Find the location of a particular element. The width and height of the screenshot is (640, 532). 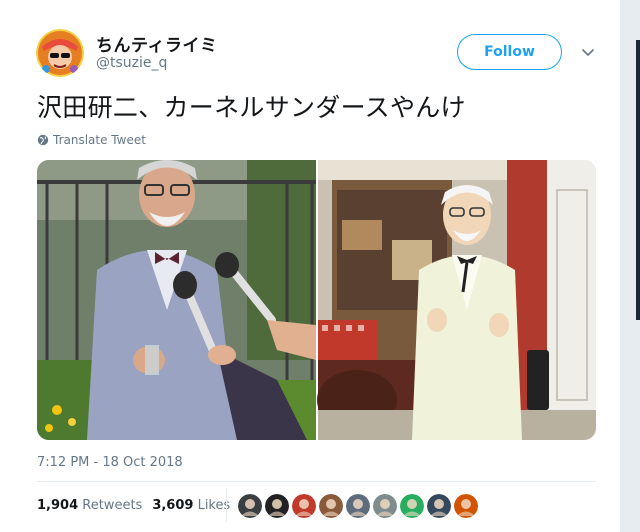

retweets-label: Retweets is located at coordinates (112, 505).